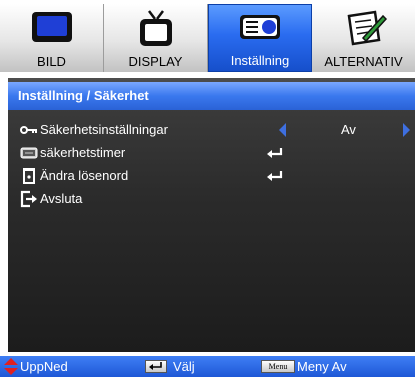 The width and height of the screenshot is (415, 377). I want to click on menu-item-label: Avsluta, so click(61, 198).